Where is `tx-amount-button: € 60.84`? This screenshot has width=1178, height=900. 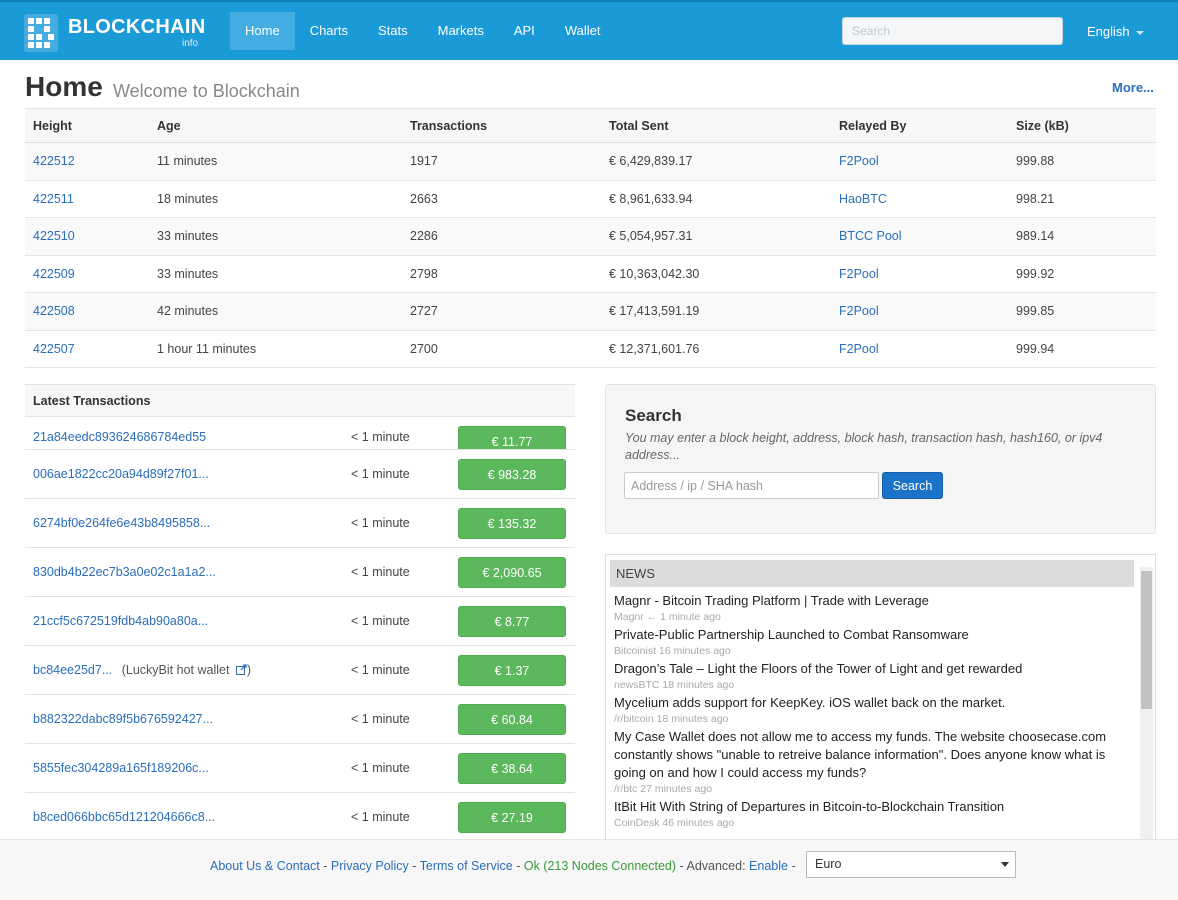 tx-amount-button: € 60.84 is located at coordinates (512, 719).